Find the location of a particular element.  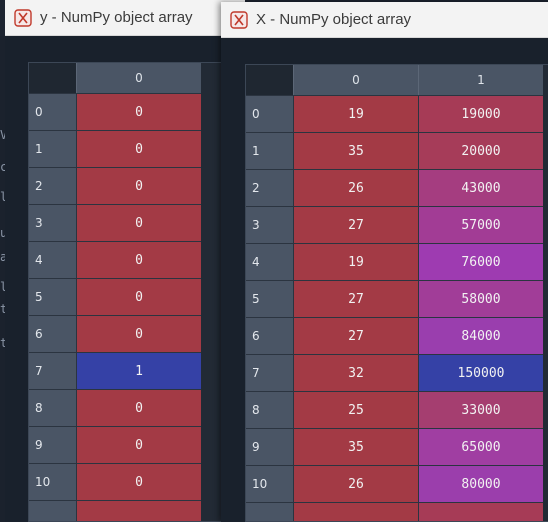

array-cell: 76000 is located at coordinates (480, 261).